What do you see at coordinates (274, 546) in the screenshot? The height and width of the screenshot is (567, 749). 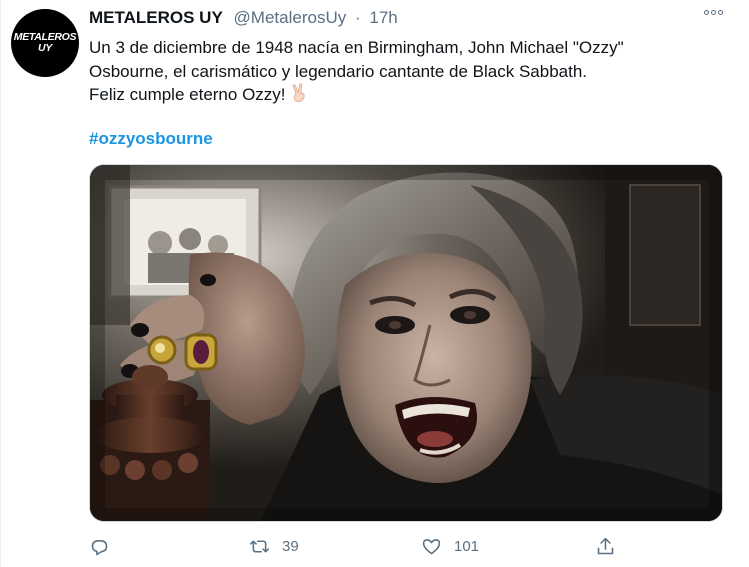 I see `retweet-button: 39` at bounding box center [274, 546].